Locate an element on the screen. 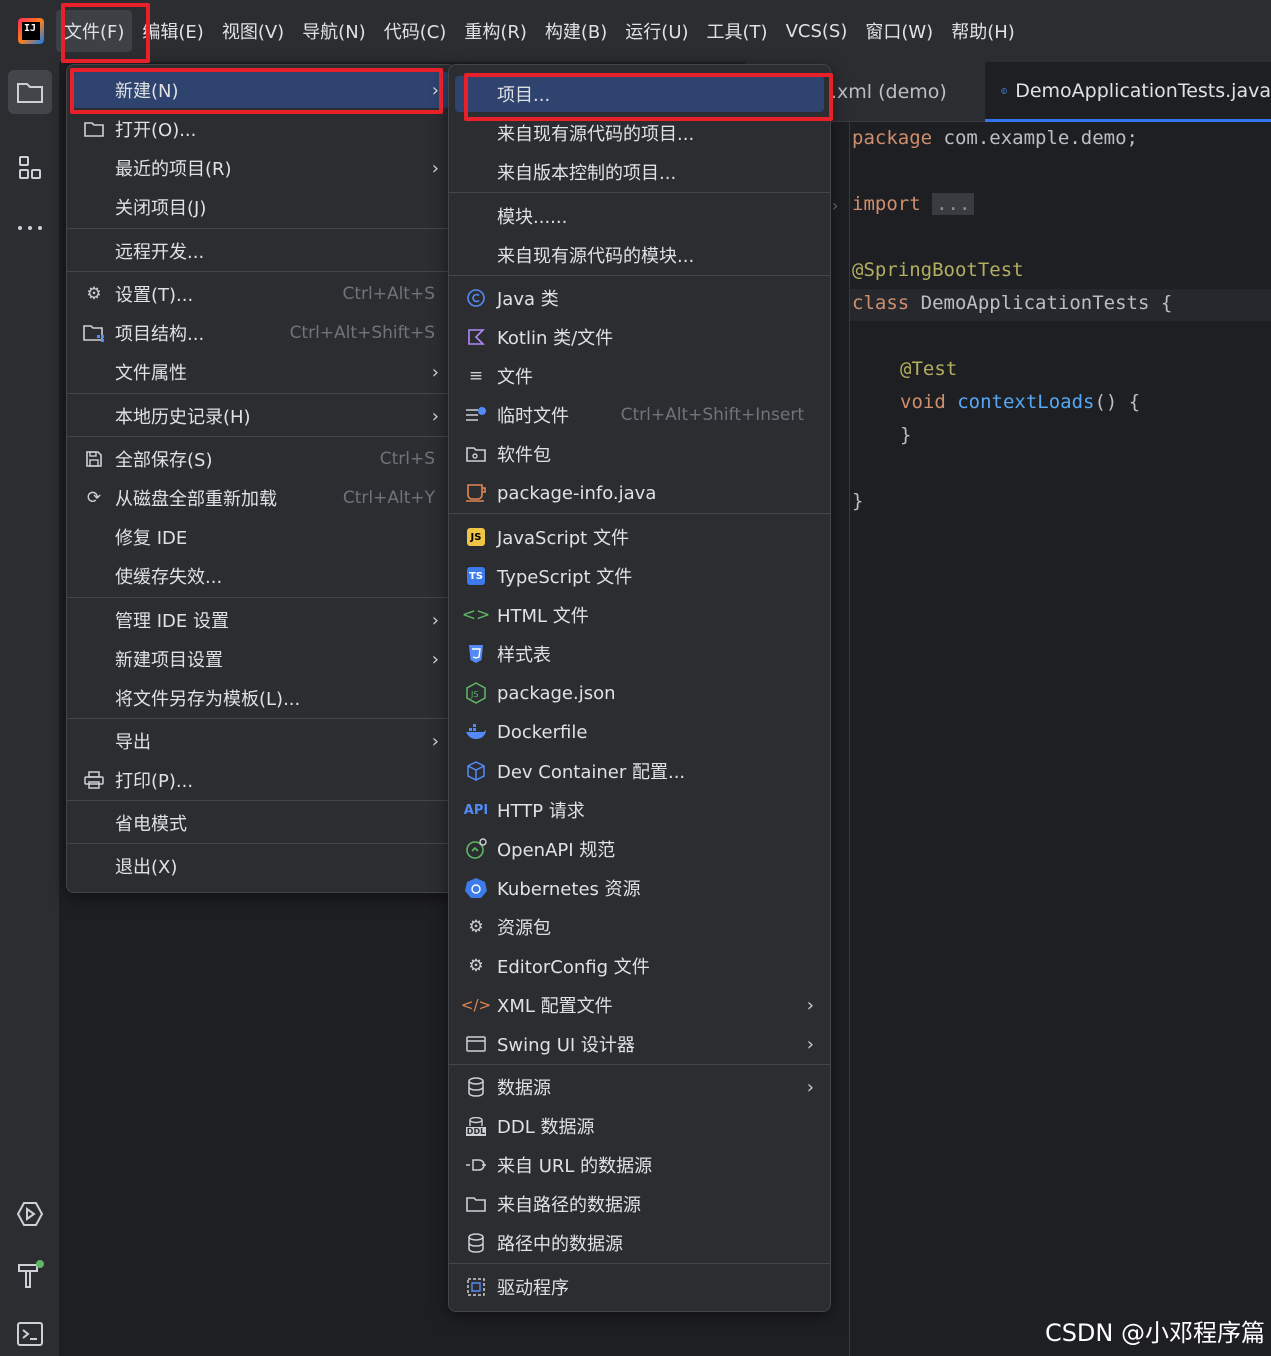  new-typescript-file: TS TypeScript 文件 is located at coordinates (639, 576).